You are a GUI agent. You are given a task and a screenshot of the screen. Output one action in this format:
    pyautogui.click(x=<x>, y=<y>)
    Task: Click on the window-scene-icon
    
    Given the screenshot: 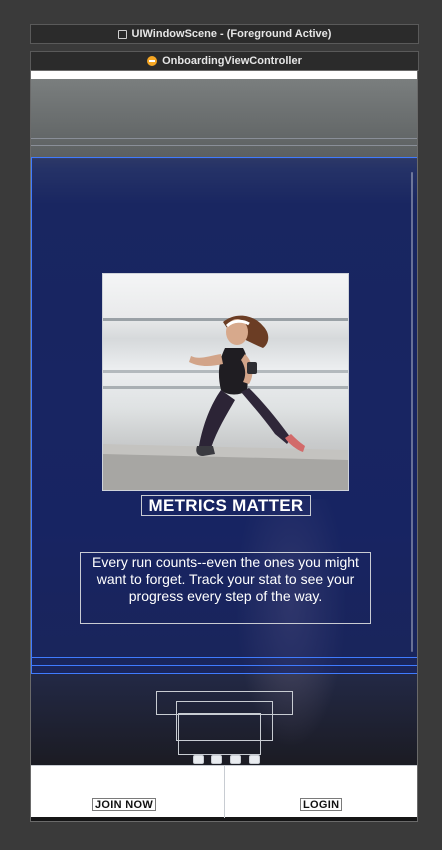 What is the action you would take?
    pyautogui.click(x=122, y=34)
    